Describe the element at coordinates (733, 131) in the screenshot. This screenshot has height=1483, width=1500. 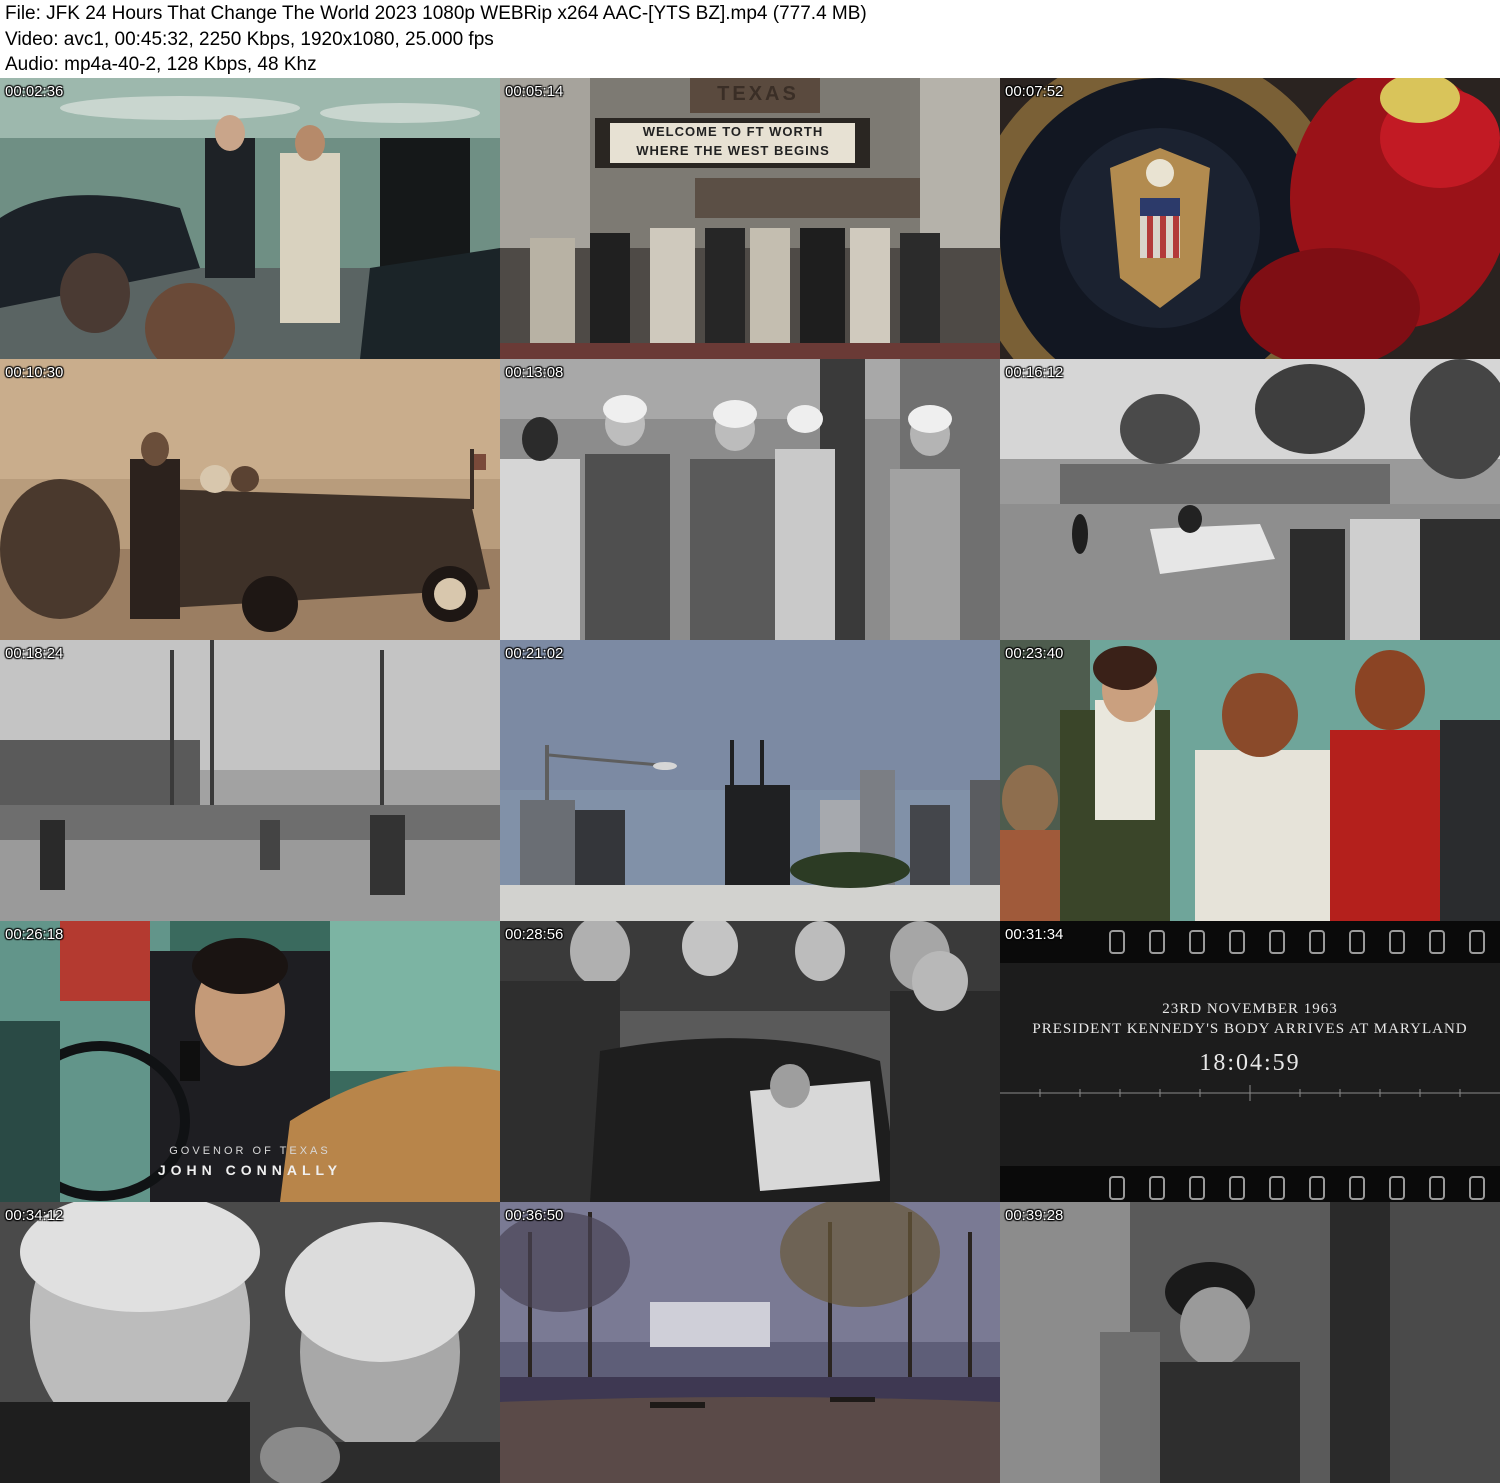
I see `marquee-line-1: WELCOME TO FT WORTH` at that location.